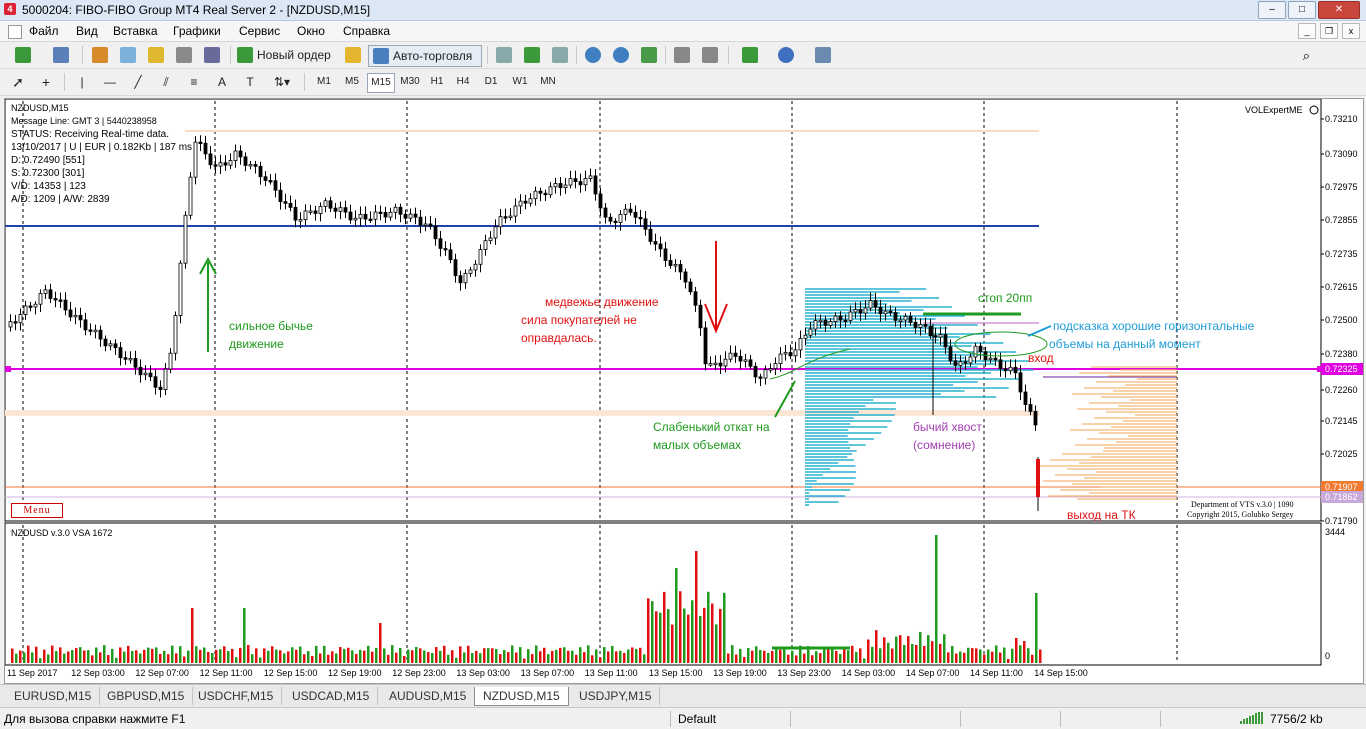 Image resolution: width=1366 pixels, height=729 pixels. What do you see at coordinates (960, 719) in the screenshot?
I see `status-divider` at bounding box center [960, 719].